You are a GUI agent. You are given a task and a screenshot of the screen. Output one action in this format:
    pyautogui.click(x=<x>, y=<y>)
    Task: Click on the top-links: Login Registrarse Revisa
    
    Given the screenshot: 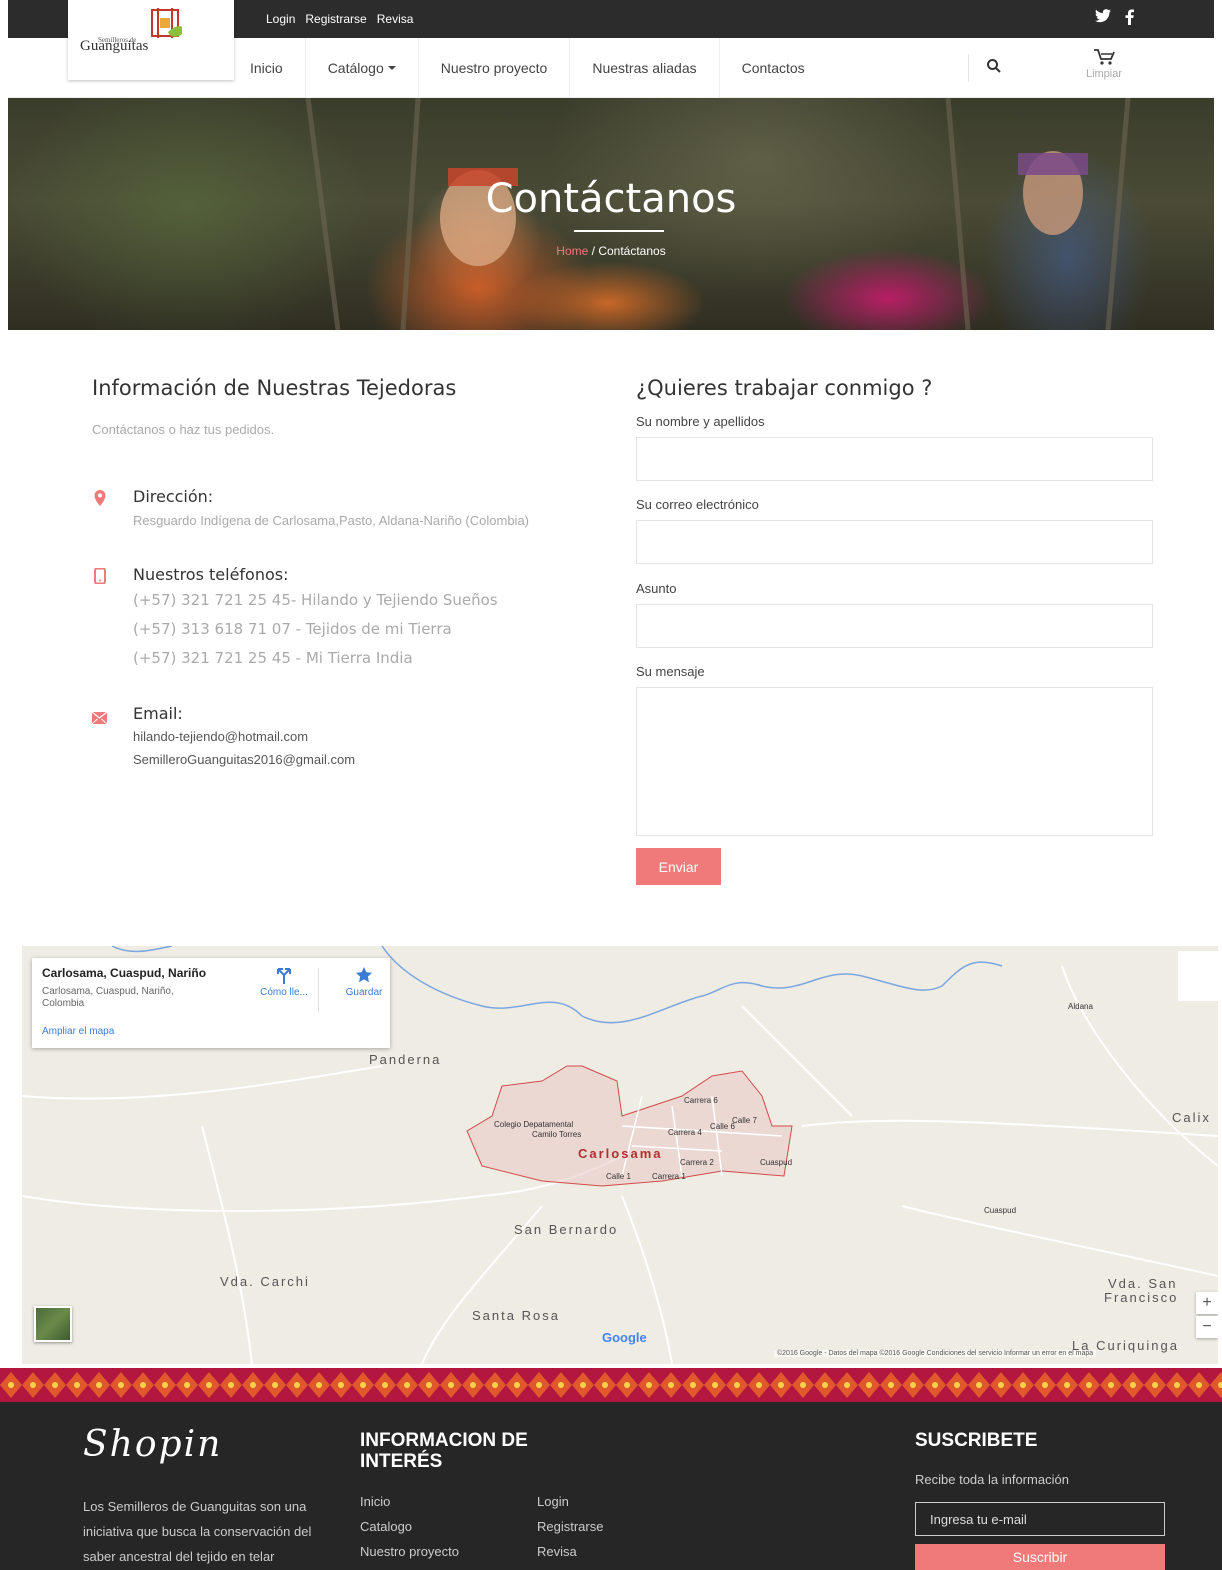 What is the action you would take?
    pyautogui.click(x=344, y=19)
    